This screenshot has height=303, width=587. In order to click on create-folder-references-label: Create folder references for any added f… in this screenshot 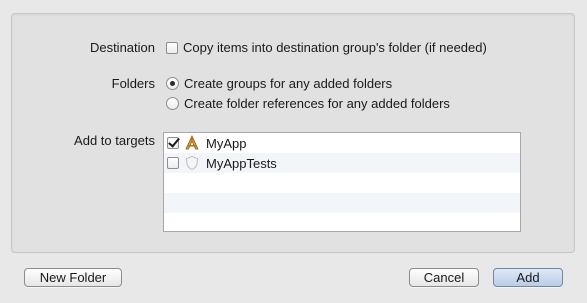, I will do `click(317, 103)`.